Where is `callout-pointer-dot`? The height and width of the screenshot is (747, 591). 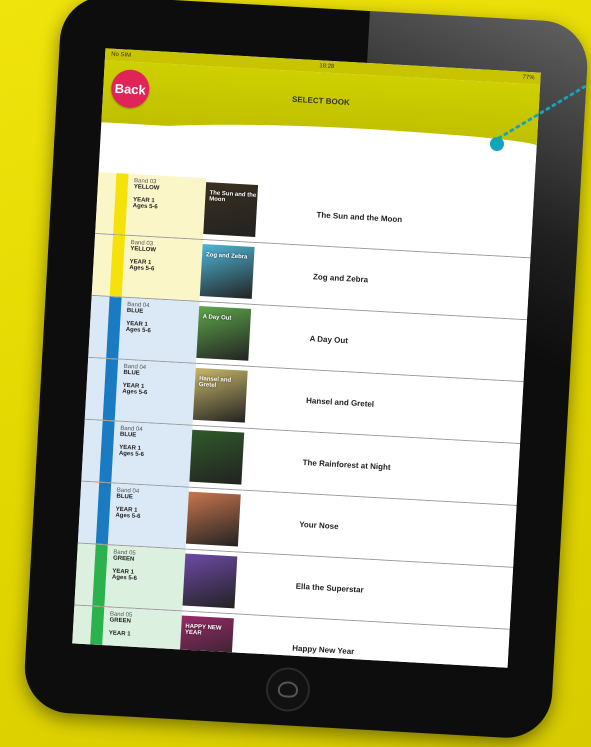 callout-pointer-dot is located at coordinates (497, 144).